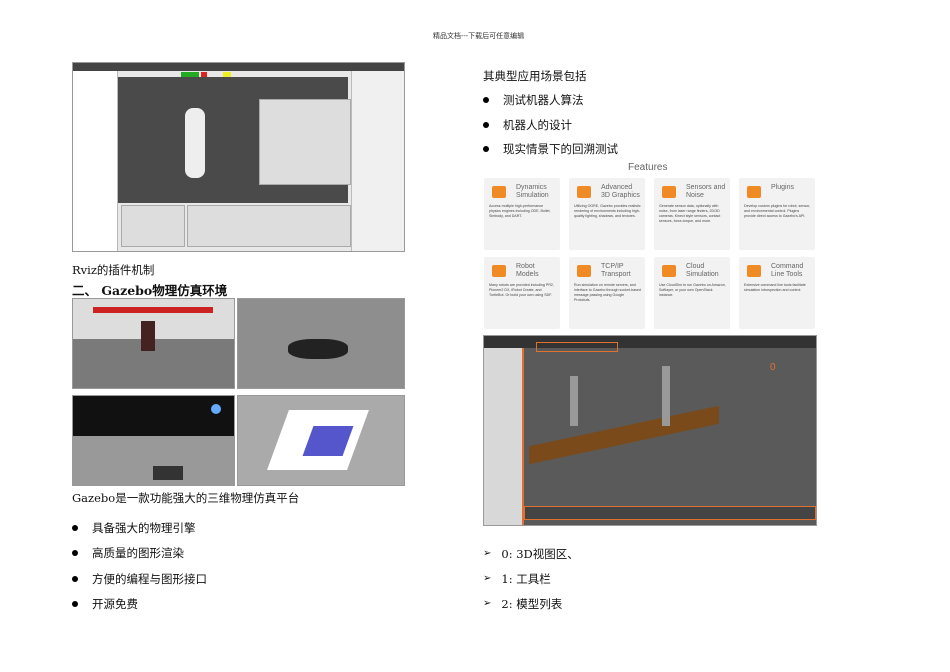 This screenshot has width=950, height=672. Describe the element at coordinates (238, 157) in the screenshot. I see `rviz-screenshot` at that location.